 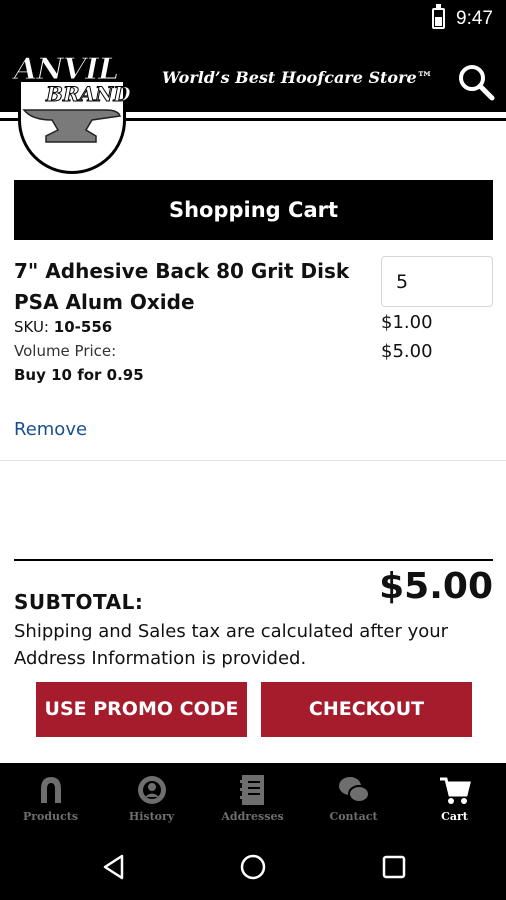 What do you see at coordinates (141, 709) in the screenshot?
I see `use-promo-code-button: USE PROMO CODE` at bounding box center [141, 709].